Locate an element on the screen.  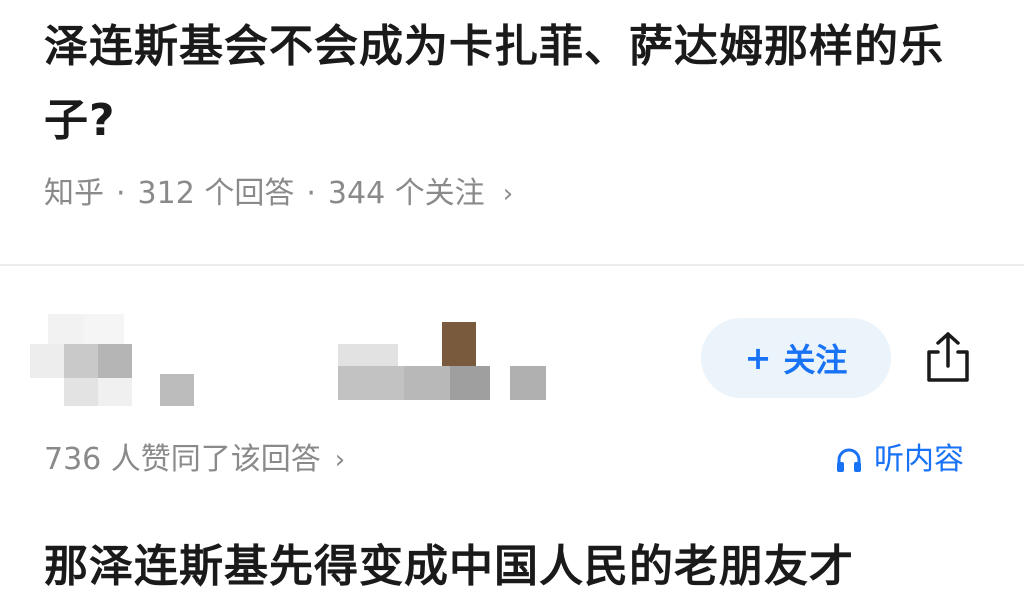
listen-button: 听内容 is located at coordinates (899, 460).